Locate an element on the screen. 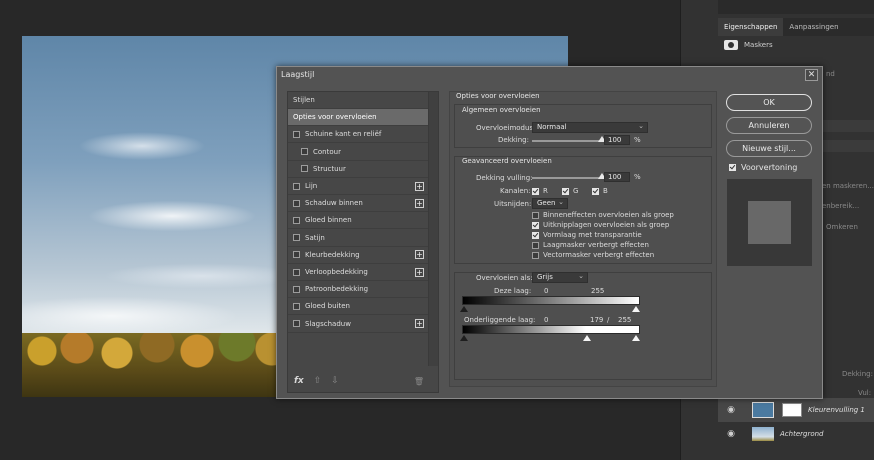 The image size is (874, 460). trash-icon: 🗑 is located at coordinates (419, 381).